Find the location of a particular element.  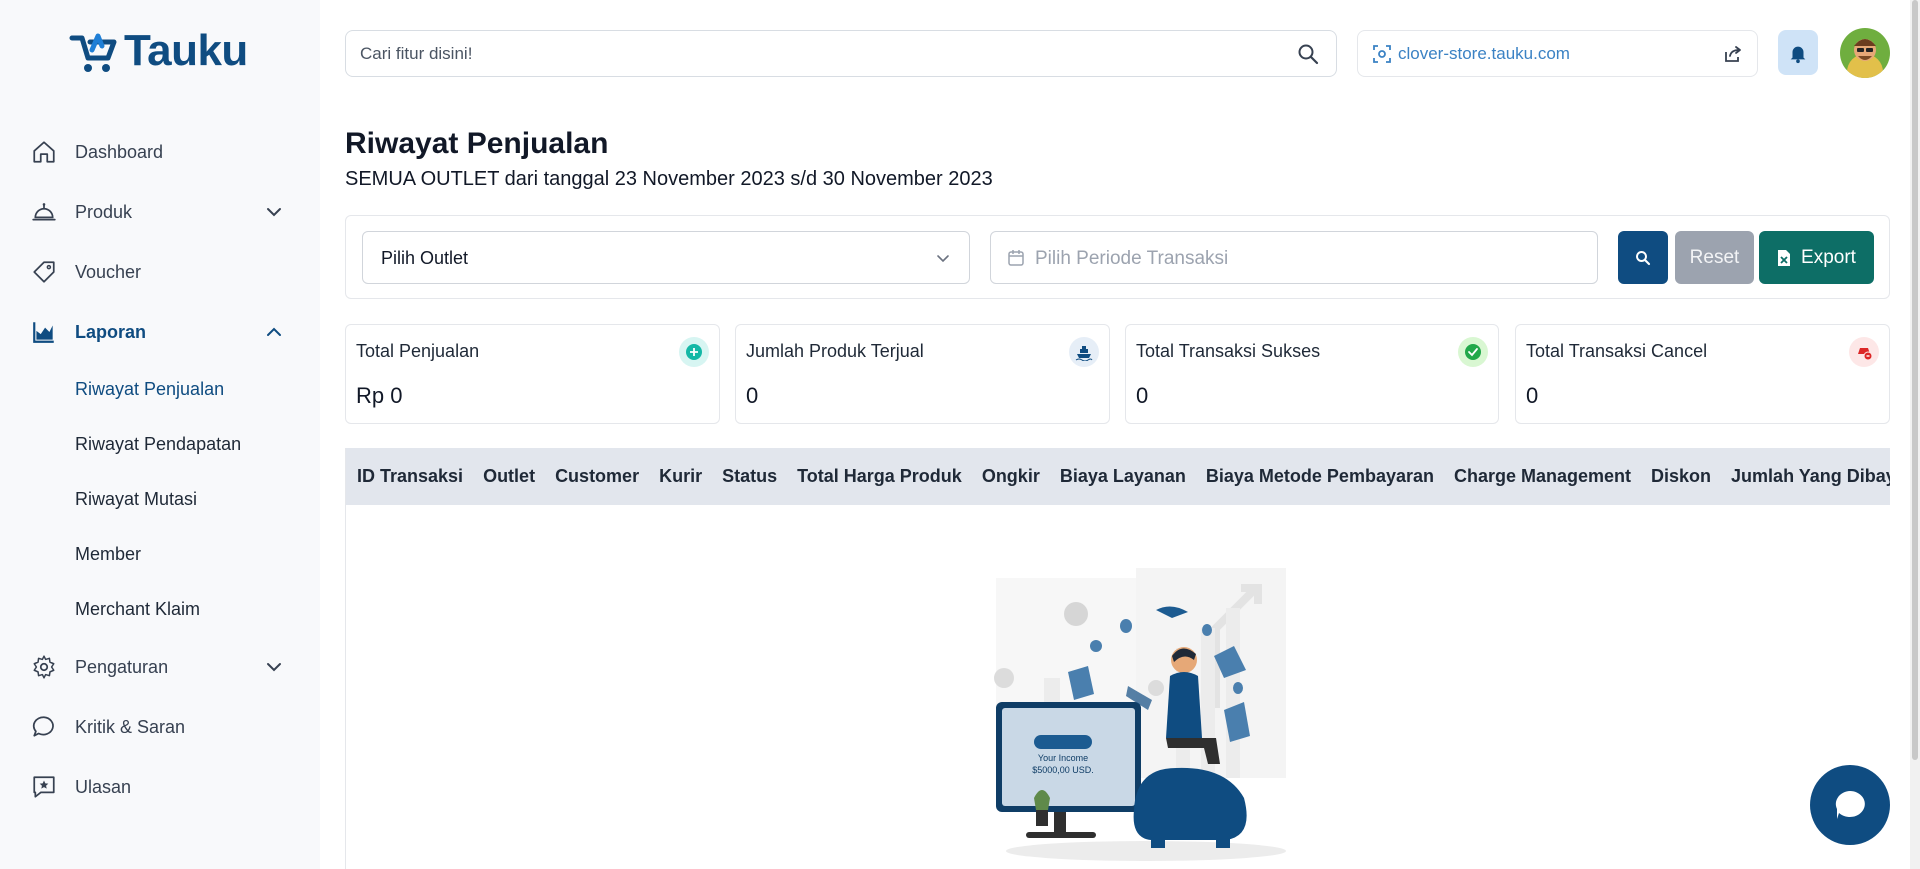

plus-circle-icon is located at coordinates (694, 352).